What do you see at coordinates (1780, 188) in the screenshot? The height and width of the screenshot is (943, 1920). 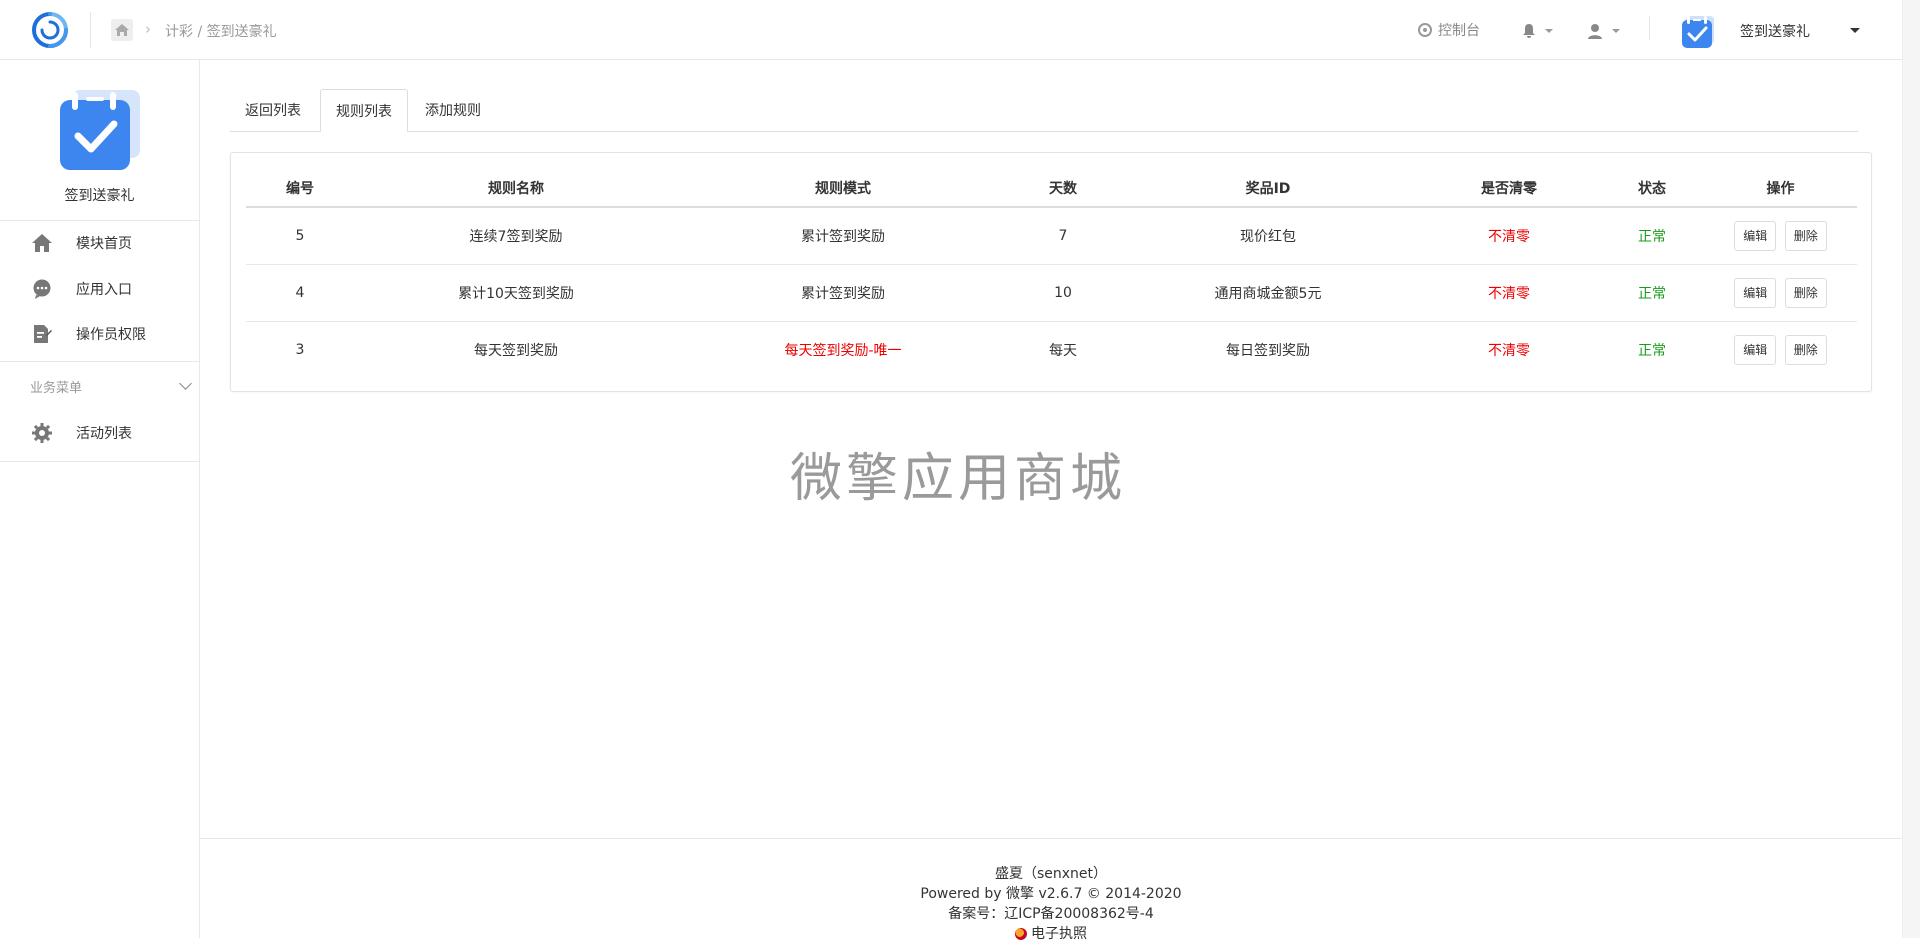 I see `column-header-actions: 操作` at bounding box center [1780, 188].